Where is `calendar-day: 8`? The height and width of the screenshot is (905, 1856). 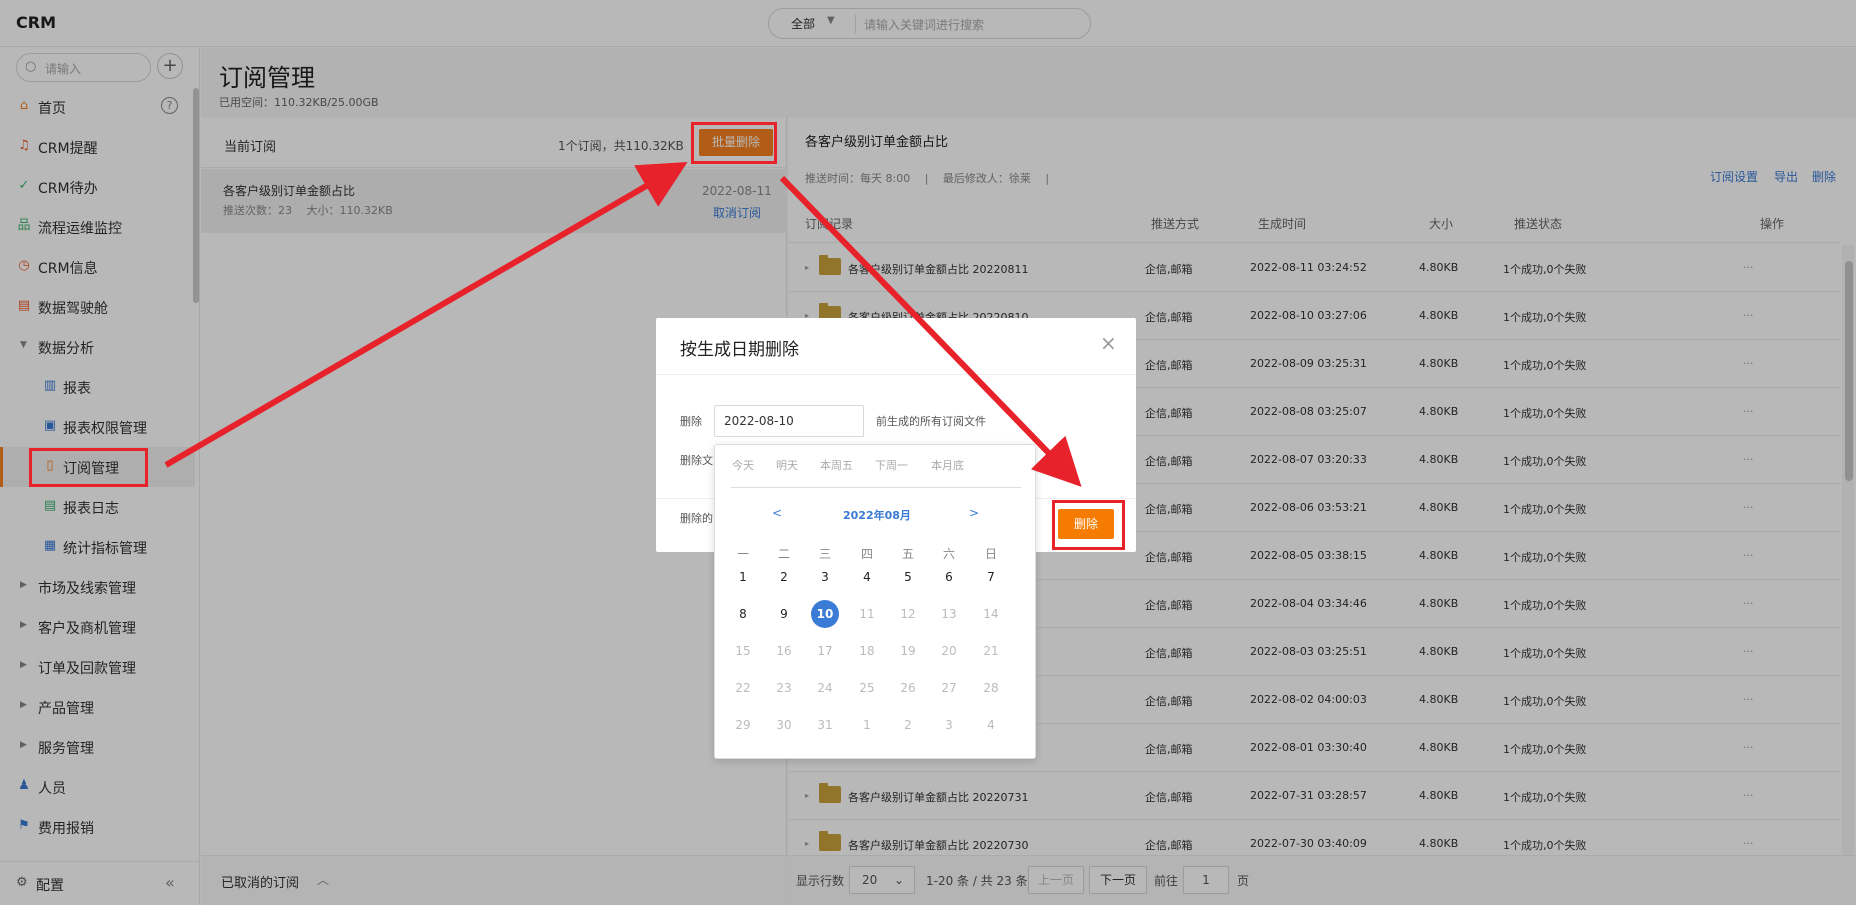
calendar-day: 8 is located at coordinates (743, 614).